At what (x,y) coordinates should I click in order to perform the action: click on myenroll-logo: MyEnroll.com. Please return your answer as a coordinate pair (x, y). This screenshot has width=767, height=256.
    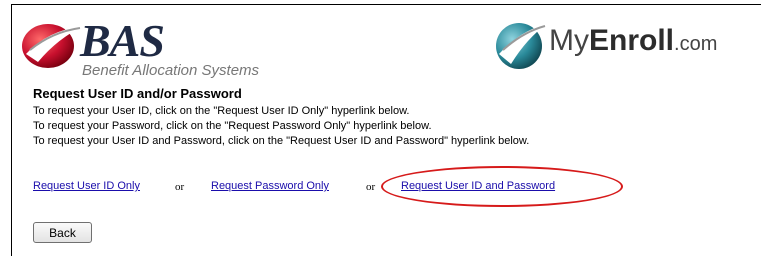
    Looking at the image, I should click on (613, 46).